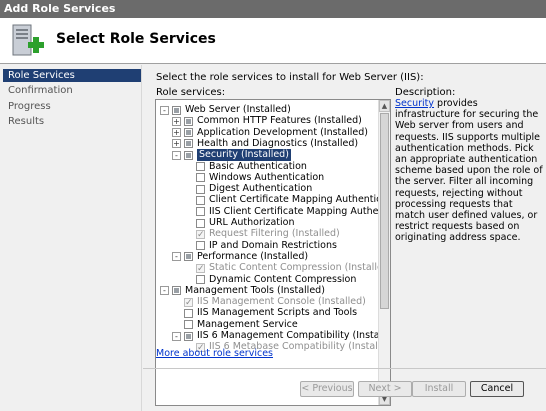 The width and height of the screenshot is (546, 411). I want to click on server-add-icon, so click(28, 40).